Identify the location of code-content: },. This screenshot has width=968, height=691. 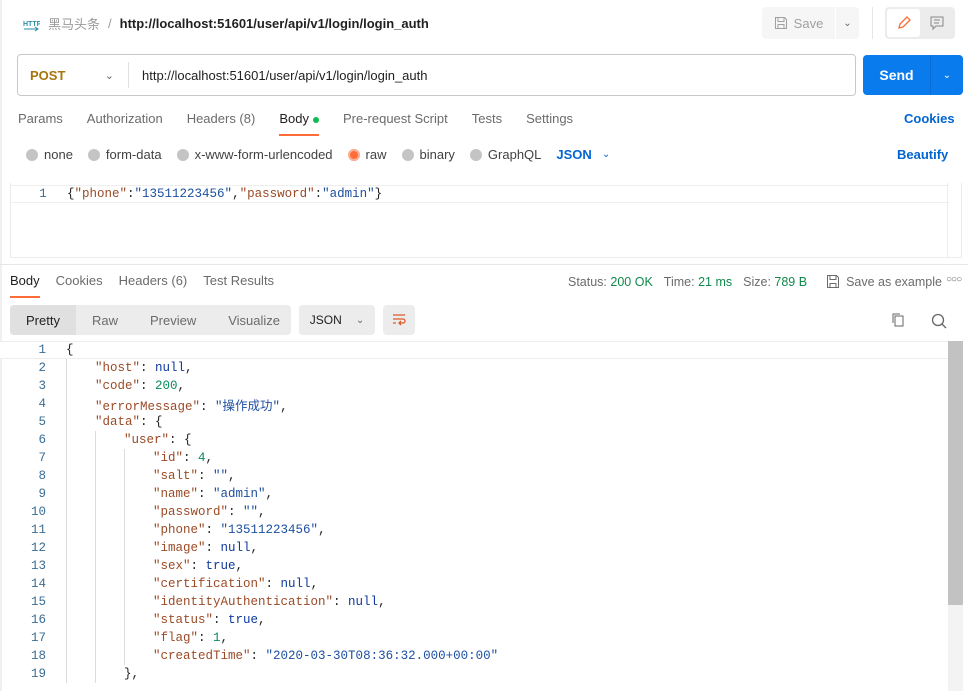
(131, 674).